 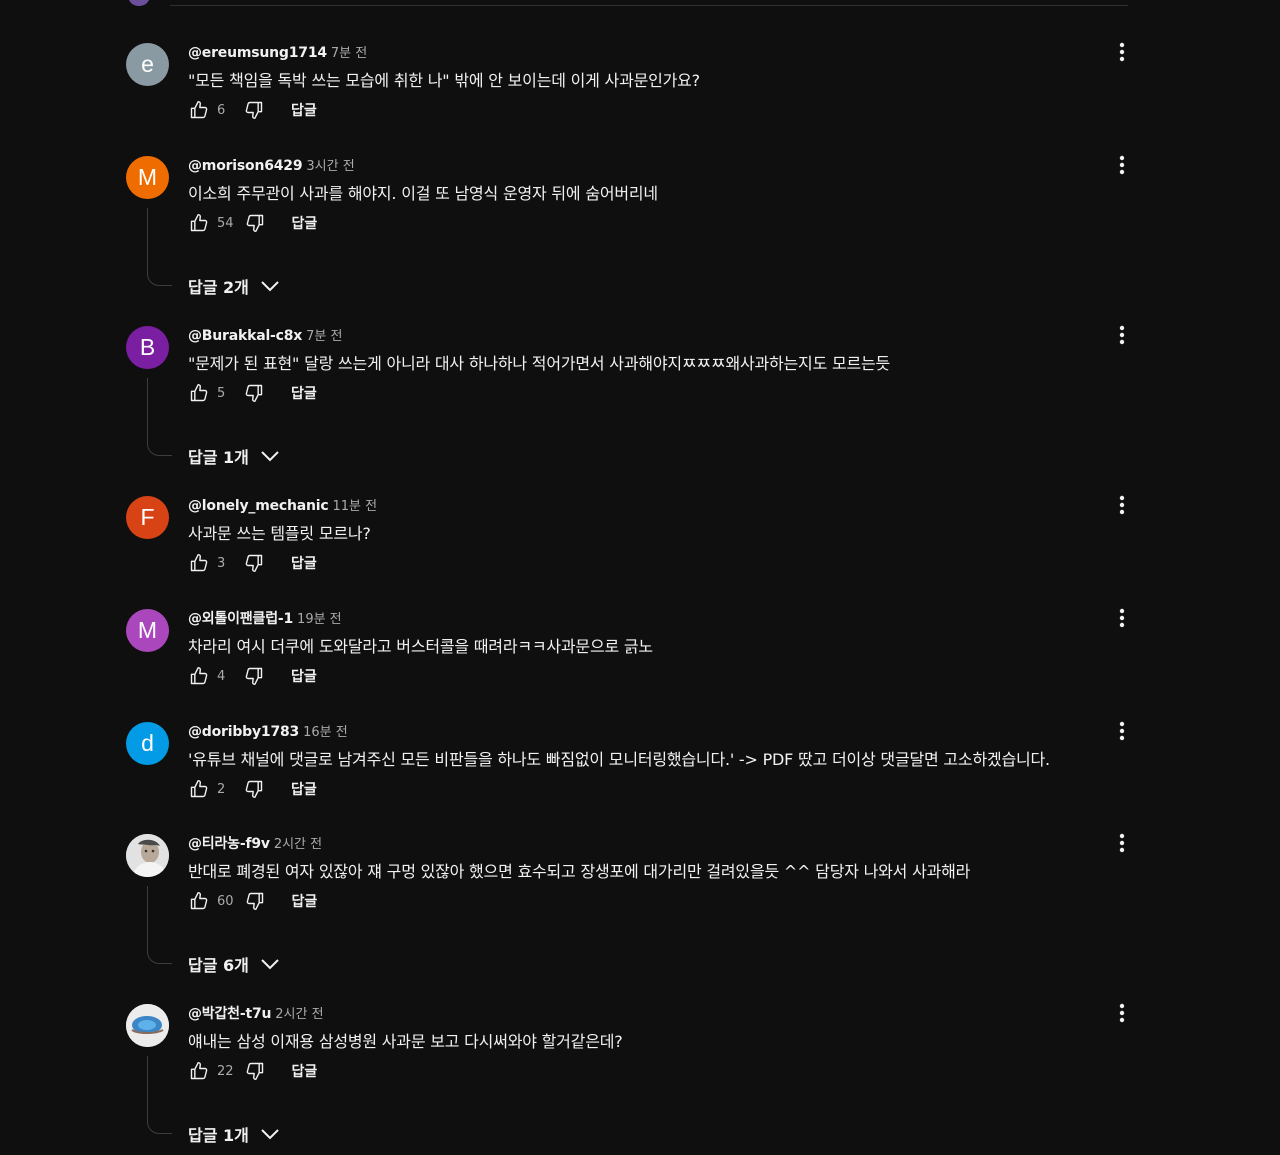 What do you see at coordinates (159, 247) in the screenshot?
I see `thread-line` at bounding box center [159, 247].